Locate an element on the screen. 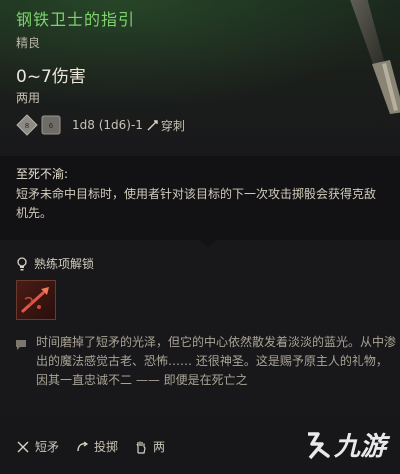  ability-panel-notch is located at coordinates (208, 243).